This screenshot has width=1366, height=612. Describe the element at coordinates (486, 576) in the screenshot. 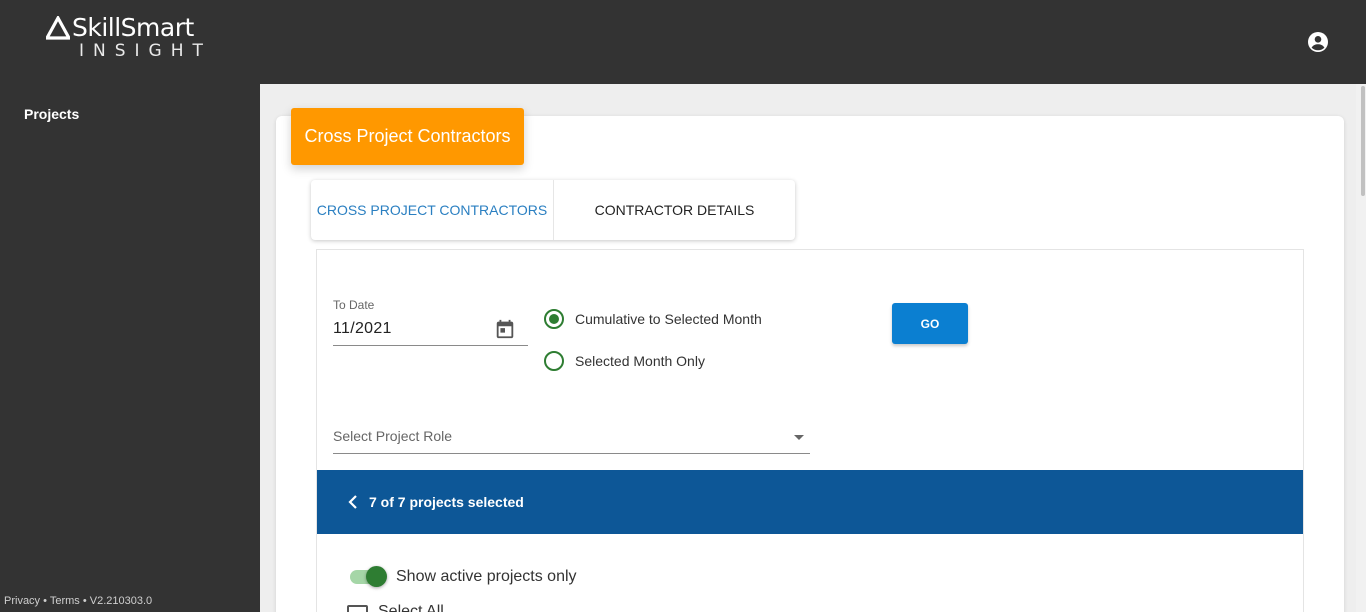

I see `active-projects-toggle-label: Show active projects only` at that location.